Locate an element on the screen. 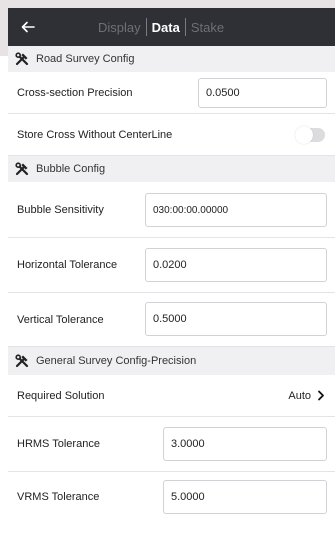 The width and height of the screenshot is (335, 537). vertical-tolerance-label: Vertical Tolerance is located at coordinates (60, 319).